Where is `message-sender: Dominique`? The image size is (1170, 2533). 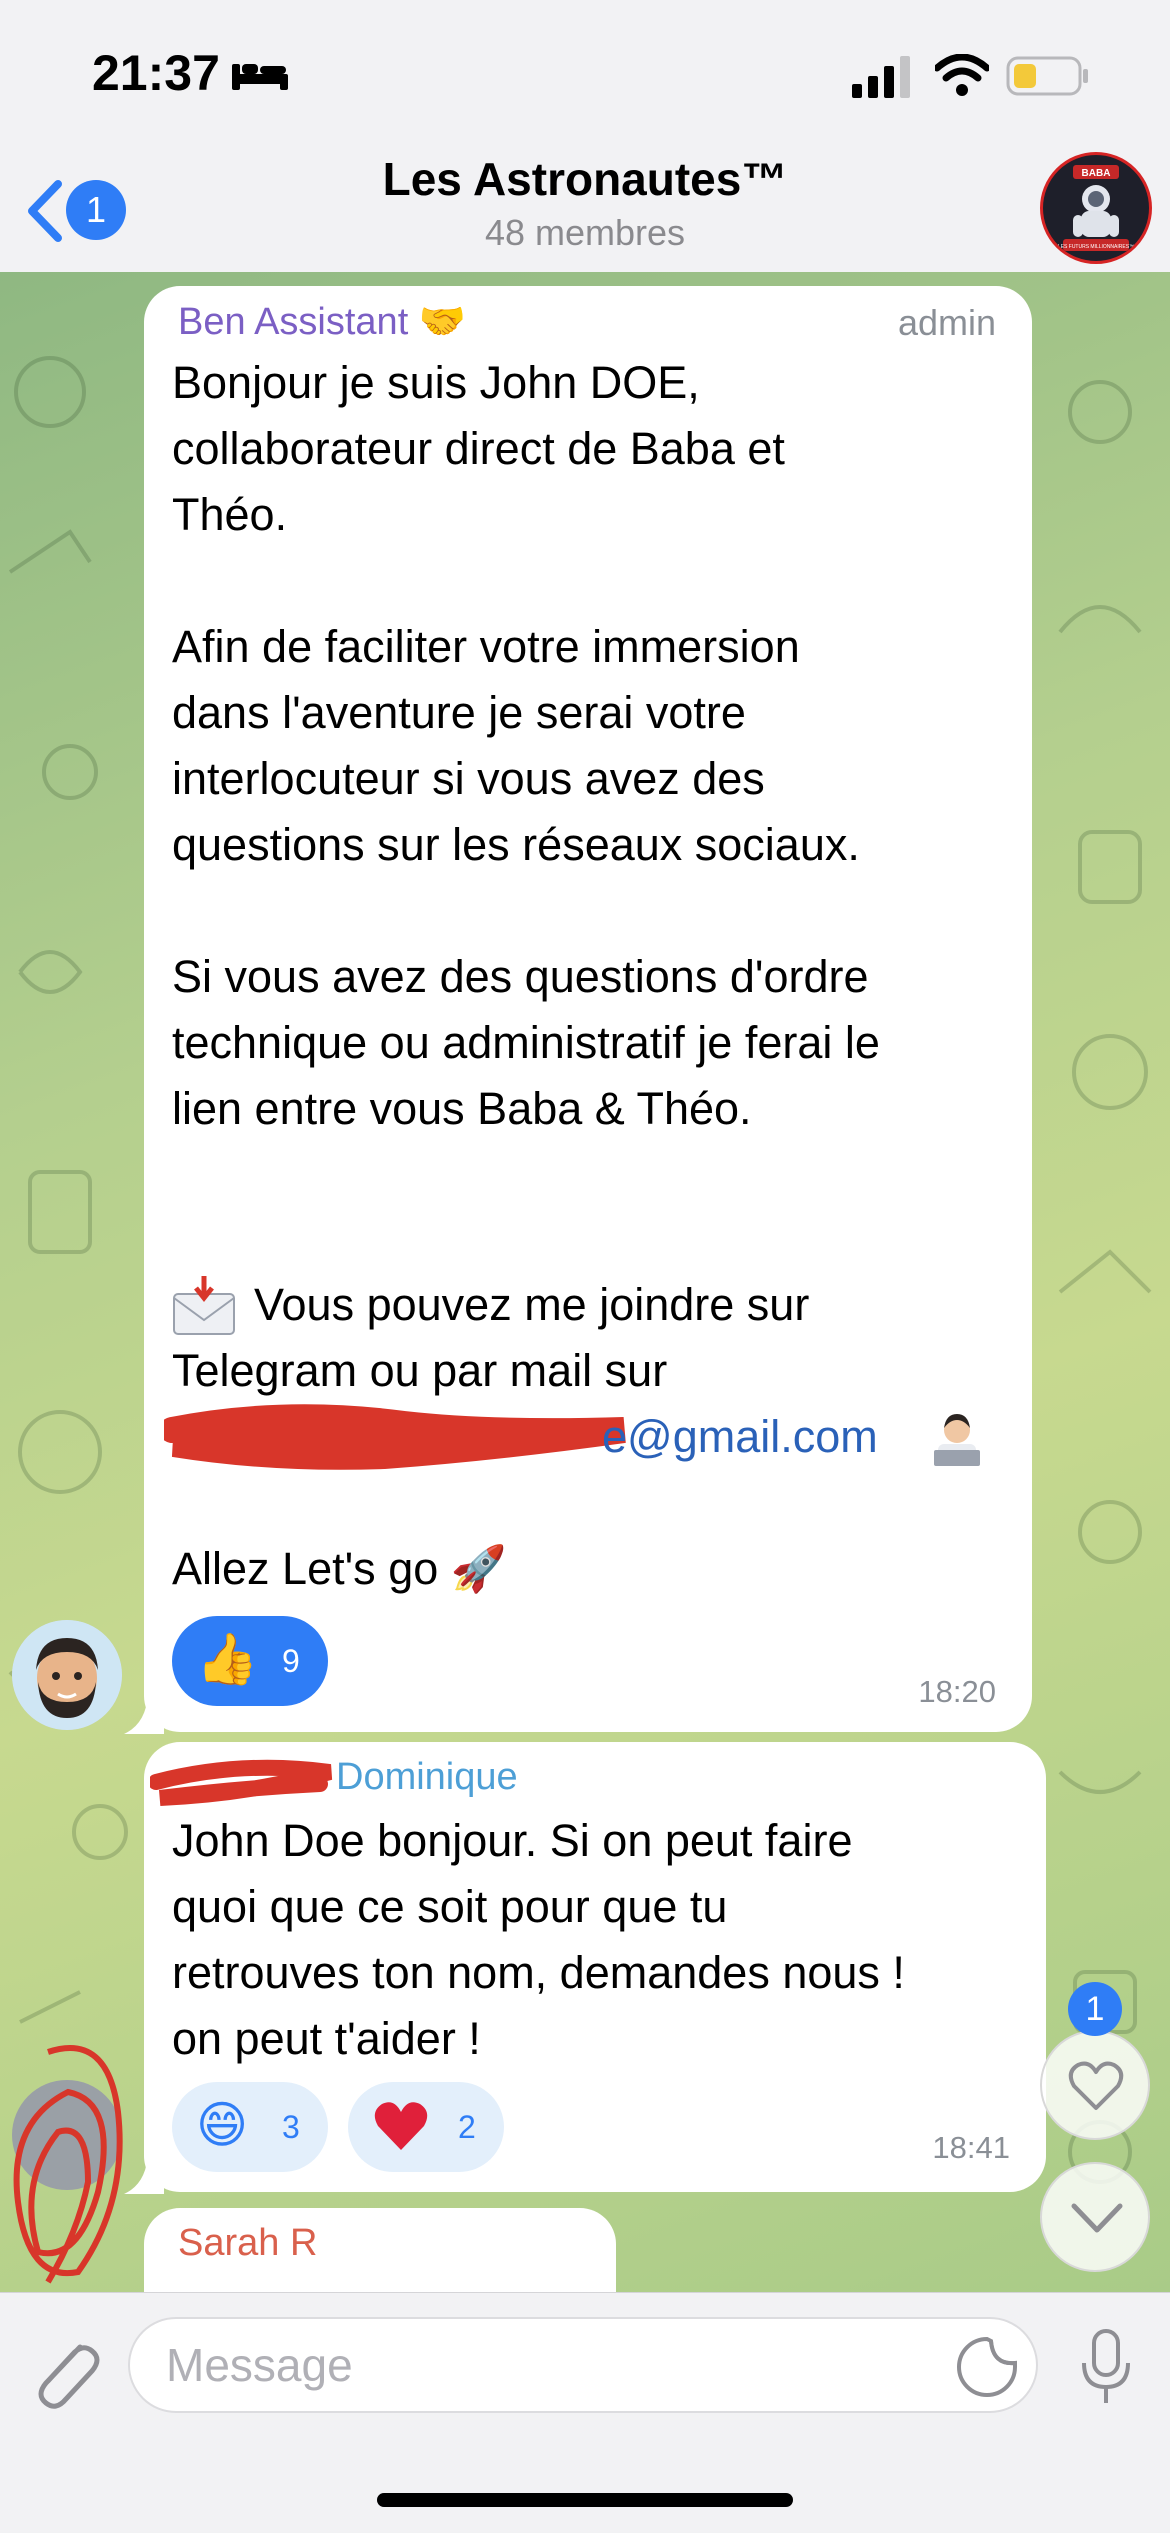
message-sender: Dominique is located at coordinates (427, 1777).